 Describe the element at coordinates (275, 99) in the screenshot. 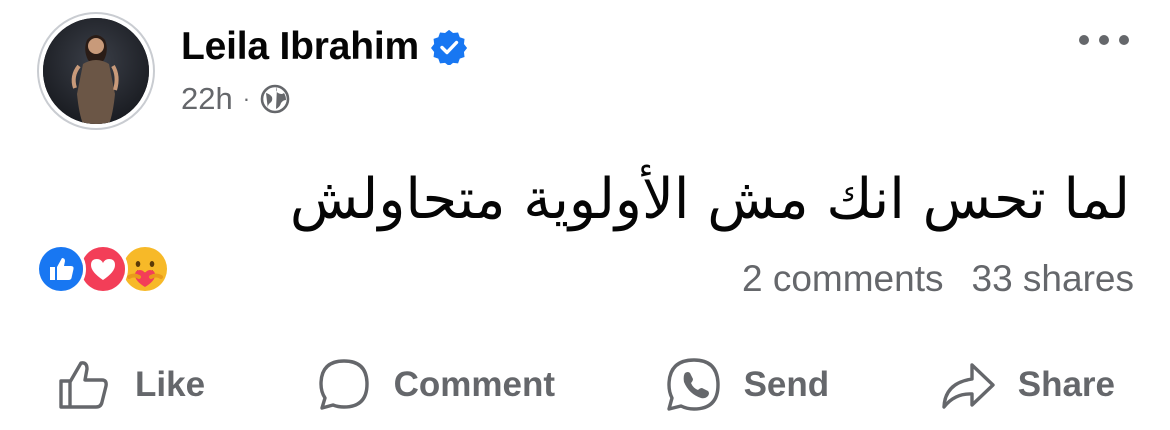

I see `globe-icon` at that location.